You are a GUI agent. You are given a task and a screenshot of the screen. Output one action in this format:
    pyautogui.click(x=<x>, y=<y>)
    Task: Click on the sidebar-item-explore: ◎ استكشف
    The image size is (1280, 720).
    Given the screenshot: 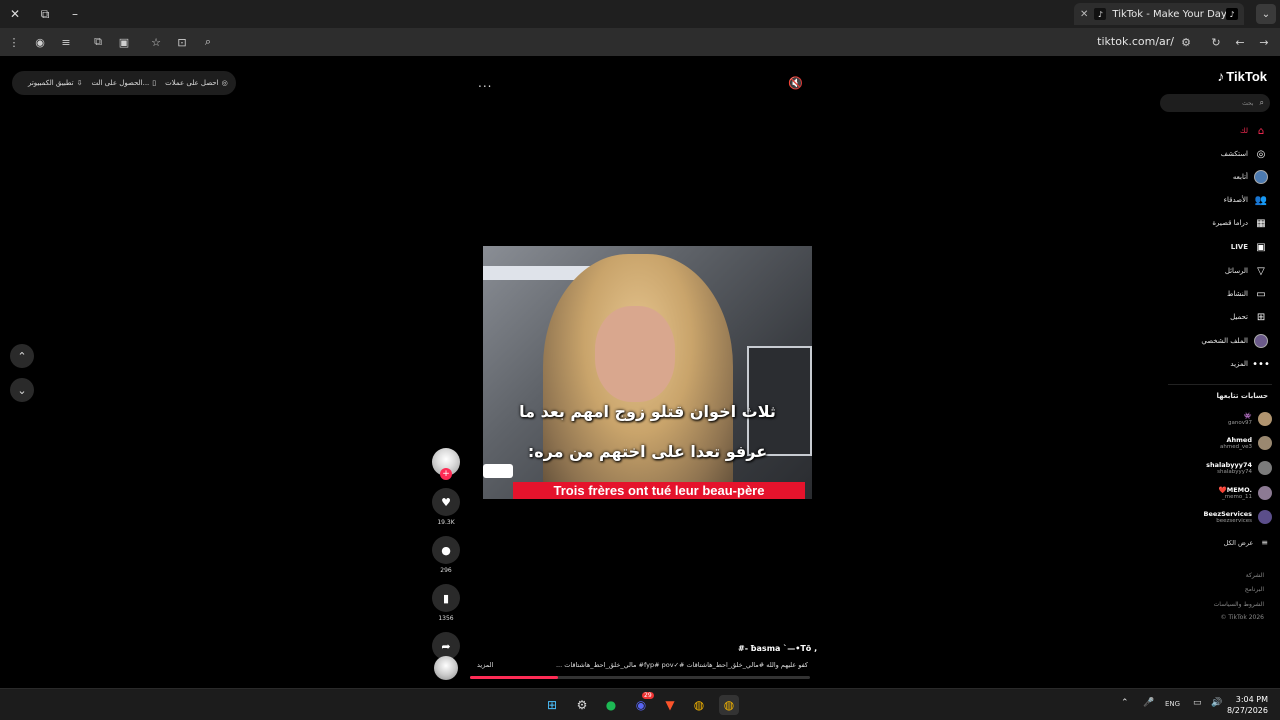 What is the action you would take?
    pyautogui.click(x=1244, y=154)
    